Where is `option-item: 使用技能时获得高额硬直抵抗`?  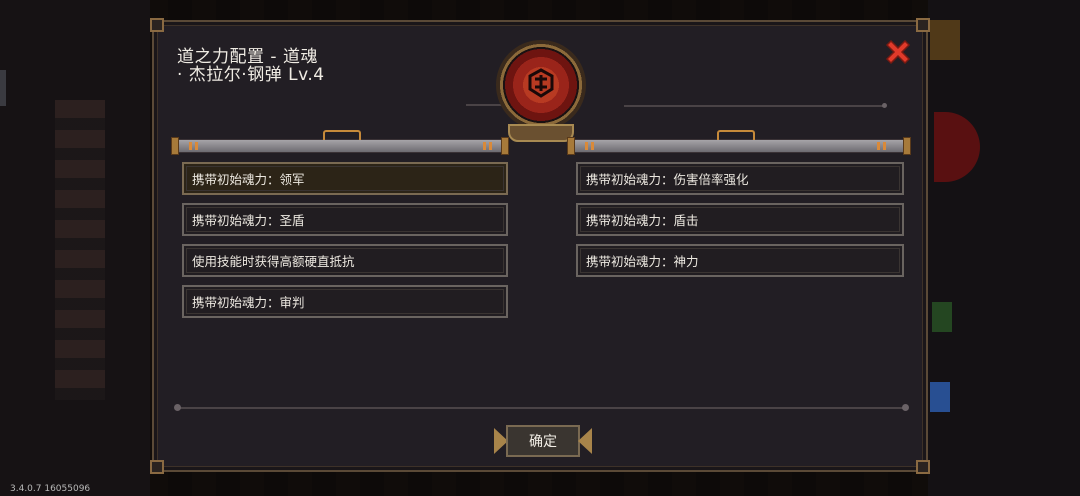 option-item: 使用技能时获得高额硬直抵抗 is located at coordinates (345, 260).